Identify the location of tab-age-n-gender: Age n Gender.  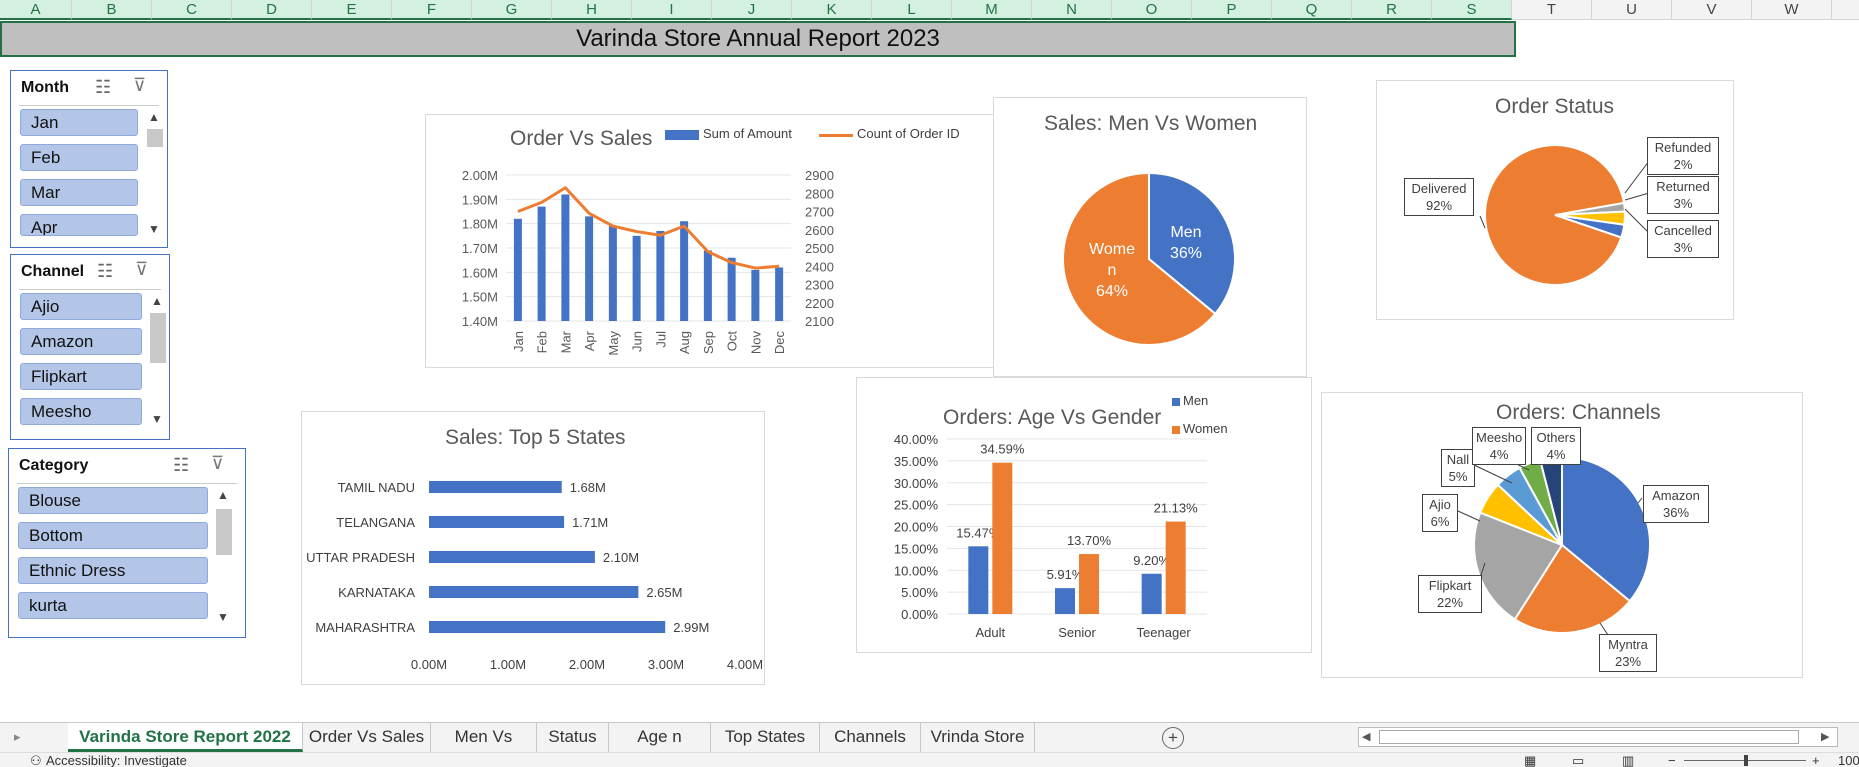
(660, 745).